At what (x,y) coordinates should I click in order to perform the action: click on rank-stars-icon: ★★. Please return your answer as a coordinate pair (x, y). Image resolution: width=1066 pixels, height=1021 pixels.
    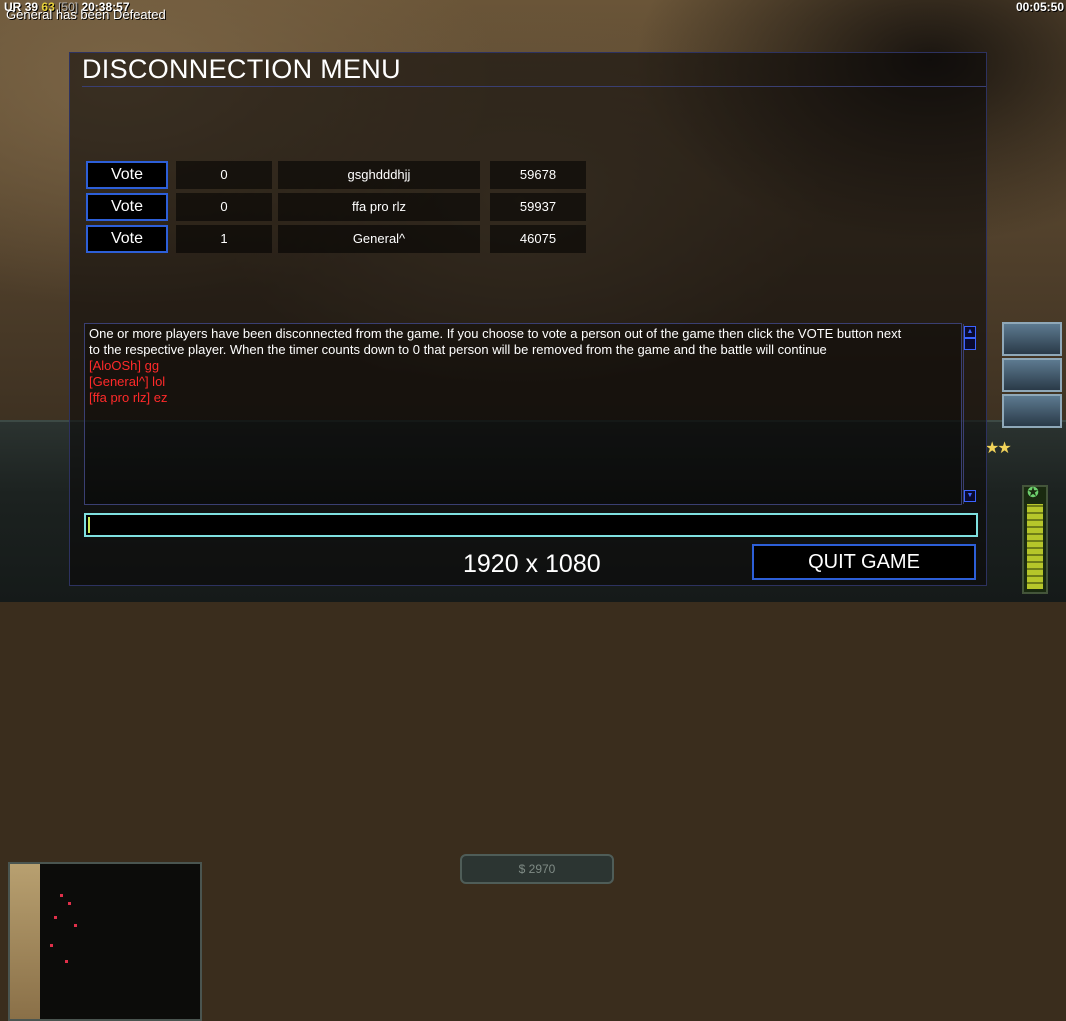
    Looking at the image, I should click on (998, 448).